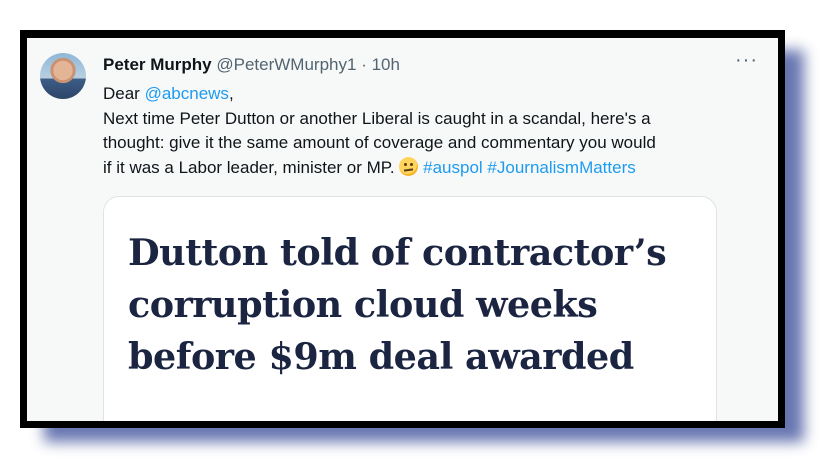 This screenshot has width=822, height=471. Describe the element at coordinates (386, 64) in the screenshot. I see `tweet-time: 10h` at that location.